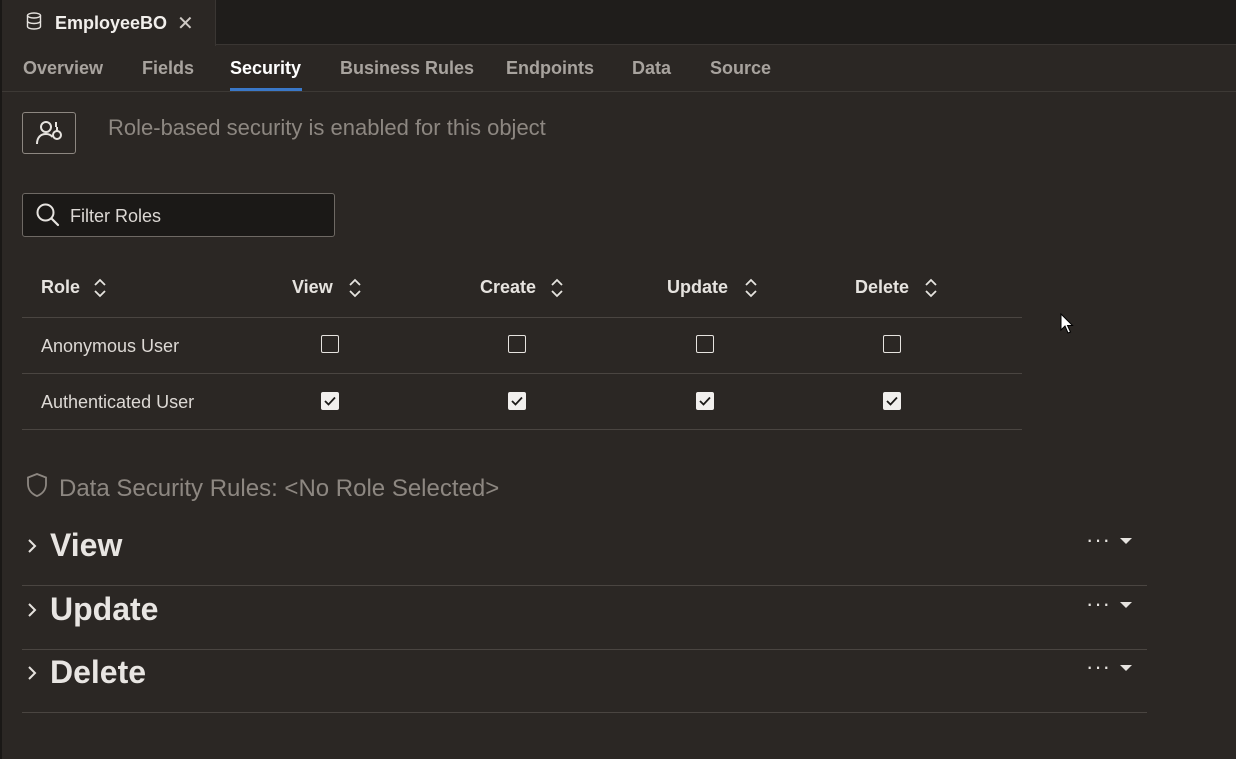 This screenshot has height=759, width=1236. Describe the element at coordinates (508, 287) in the screenshot. I see `column-header-create: Create` at that location.